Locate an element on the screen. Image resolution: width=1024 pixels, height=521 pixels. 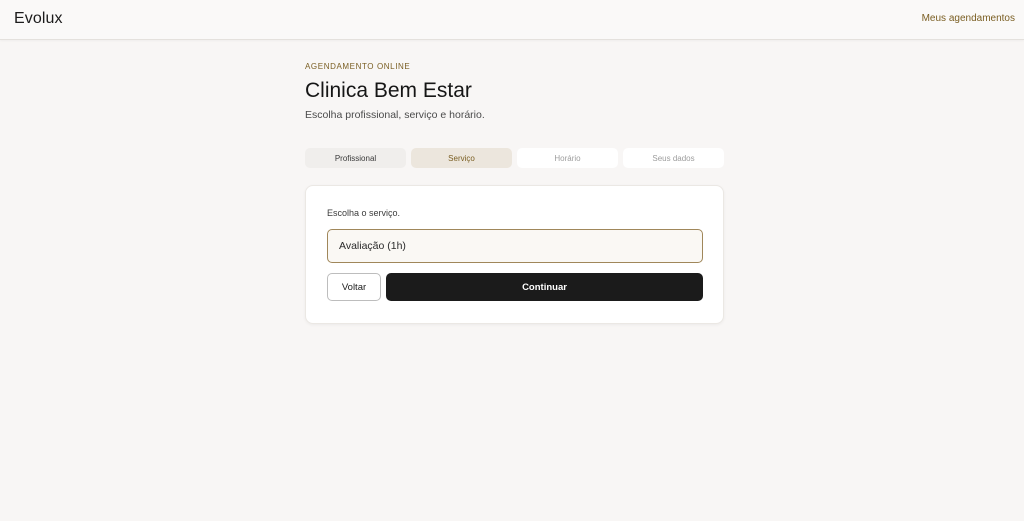
my-appointments-link: Meus agendamentos is located at coordinates (968, 18).